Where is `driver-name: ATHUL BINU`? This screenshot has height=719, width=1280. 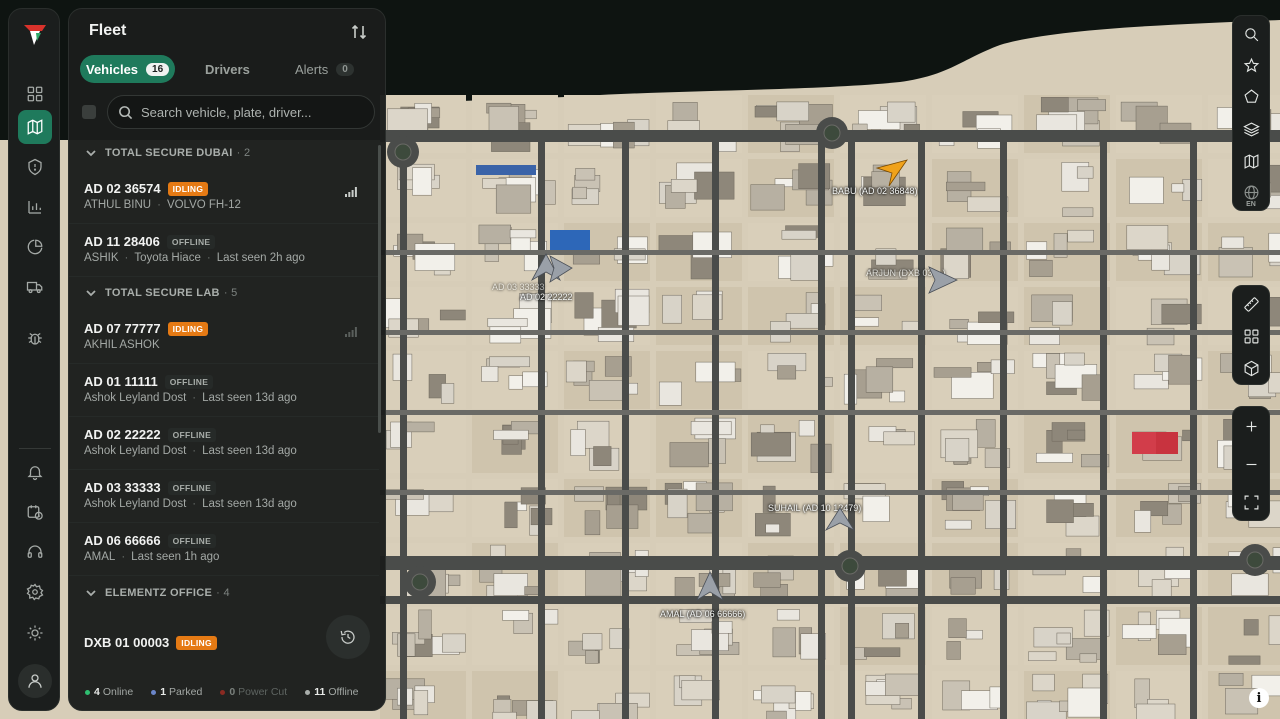
driver-name: ATHUL BINU is located at coordinates (118, 205).